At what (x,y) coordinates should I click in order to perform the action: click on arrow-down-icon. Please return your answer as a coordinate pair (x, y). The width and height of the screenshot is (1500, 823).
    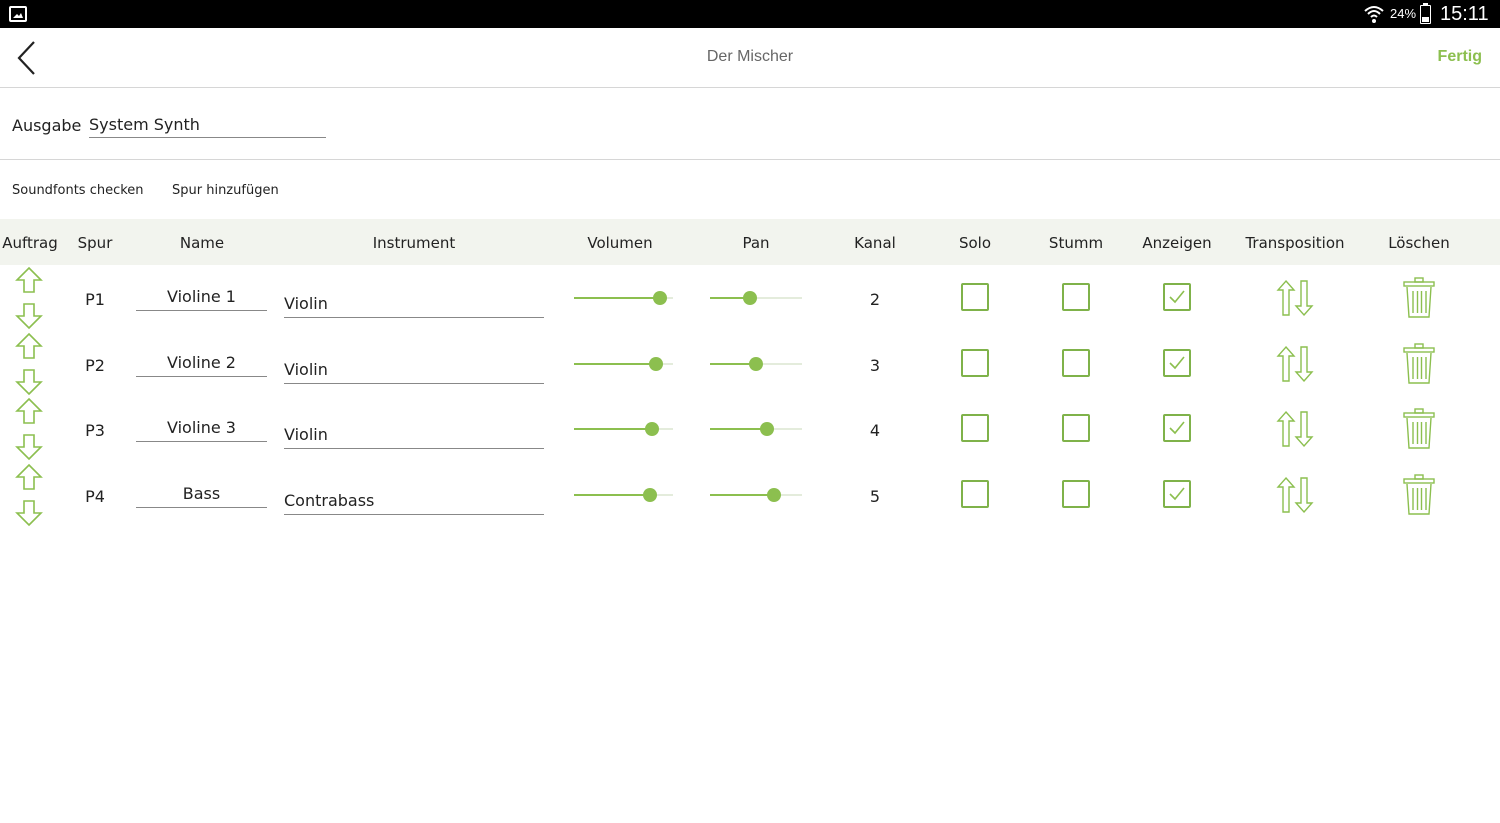
    Looking at the image, I should click on (29, 515).